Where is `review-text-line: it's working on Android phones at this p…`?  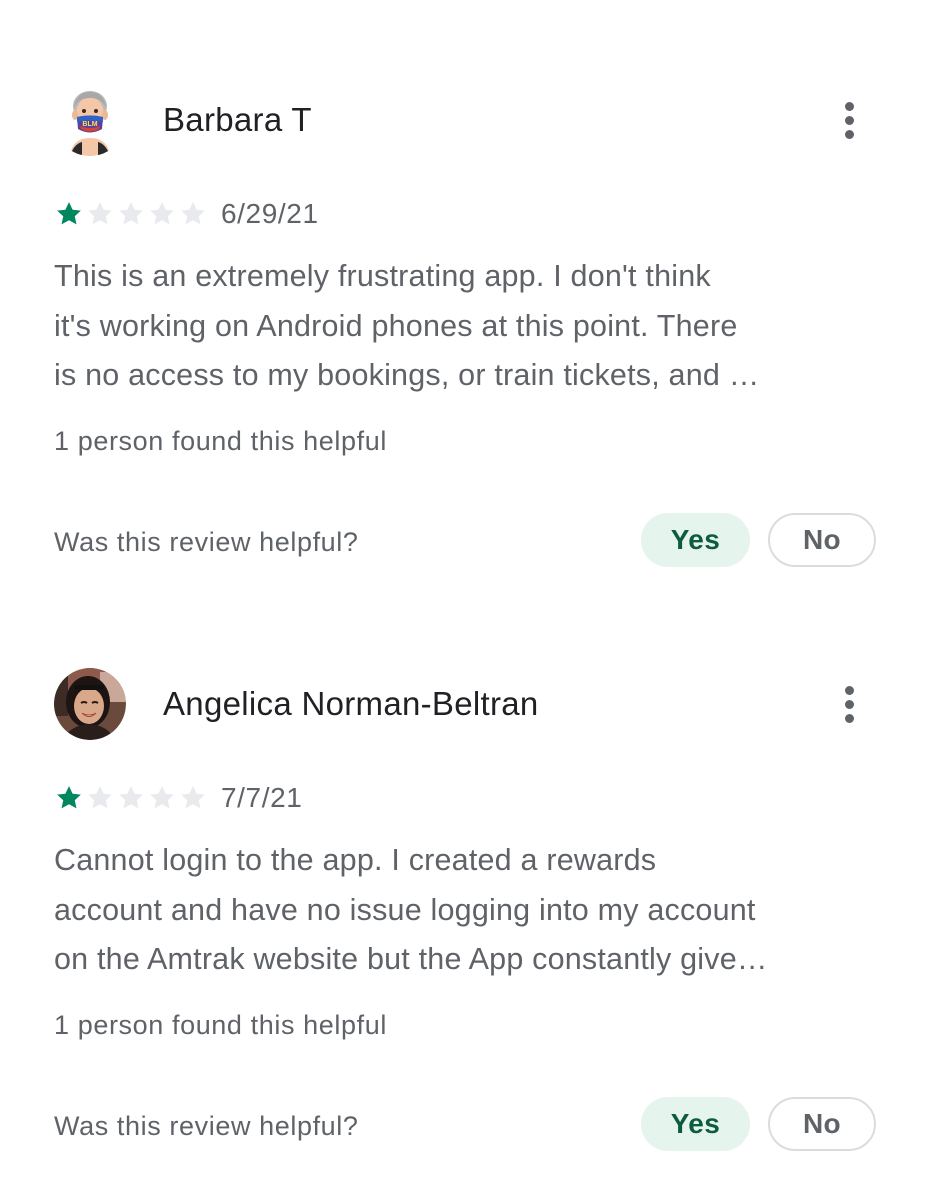
review-text-line: it's working on Android phones at this p… is located at coordinates (396, 325).